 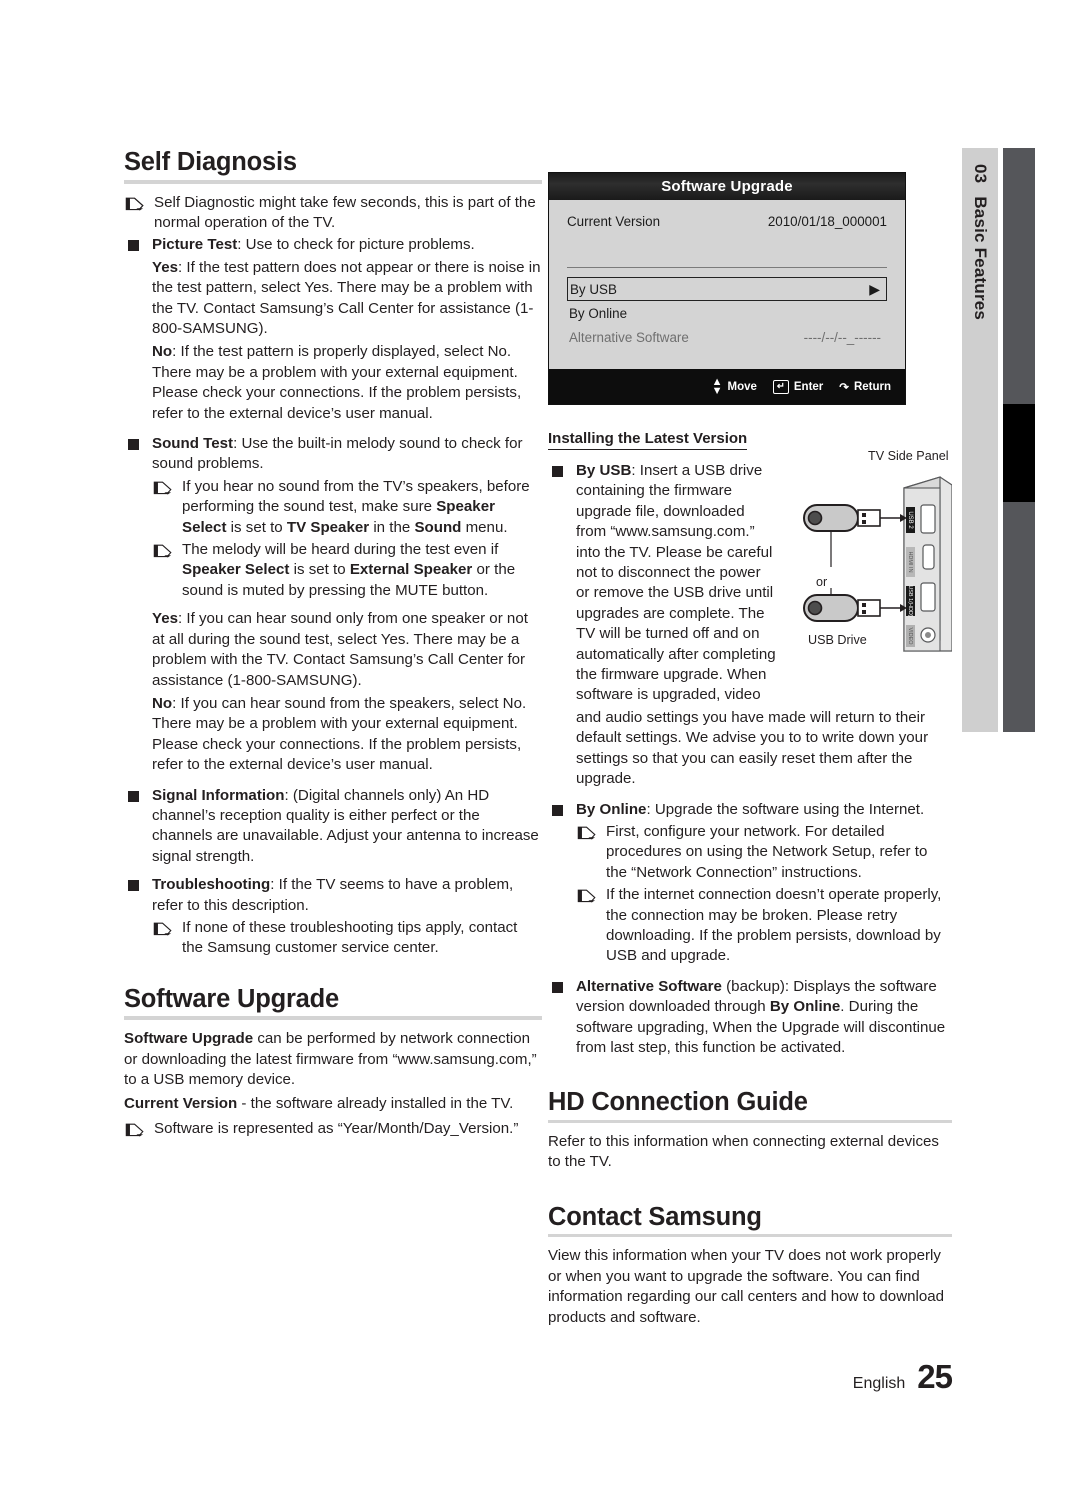 What do you see at coordinates (392, 527) in the screenshot?
I see `note1-e: in the` at bounding box center [392, 527].